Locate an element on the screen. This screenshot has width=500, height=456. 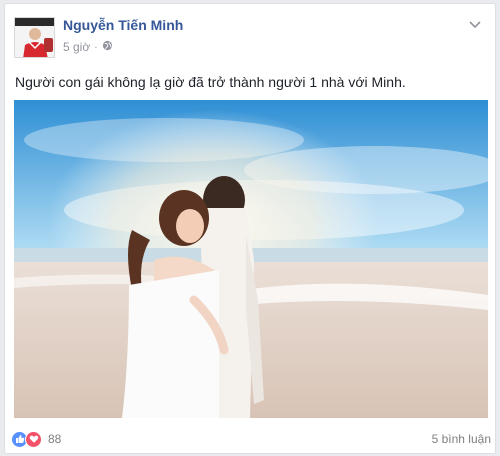
comment-count: 5 bình luận is located at coordinates (461, 439).